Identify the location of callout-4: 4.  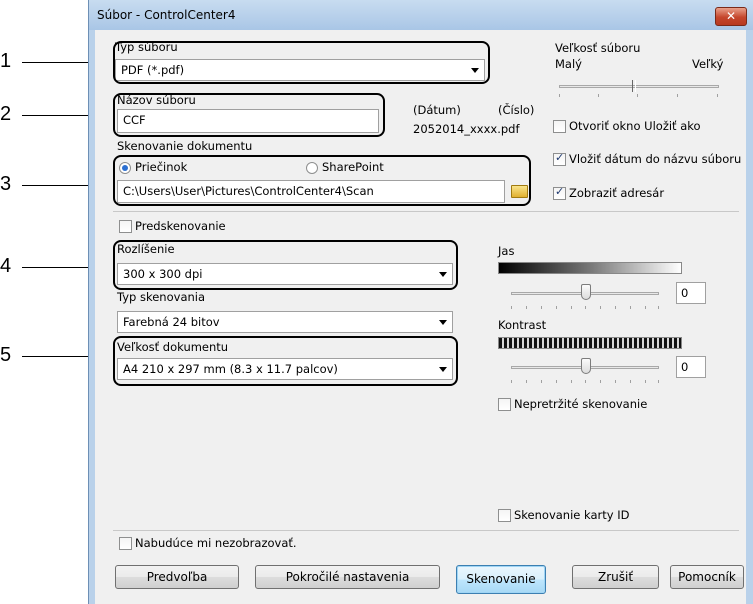
(6, 266).